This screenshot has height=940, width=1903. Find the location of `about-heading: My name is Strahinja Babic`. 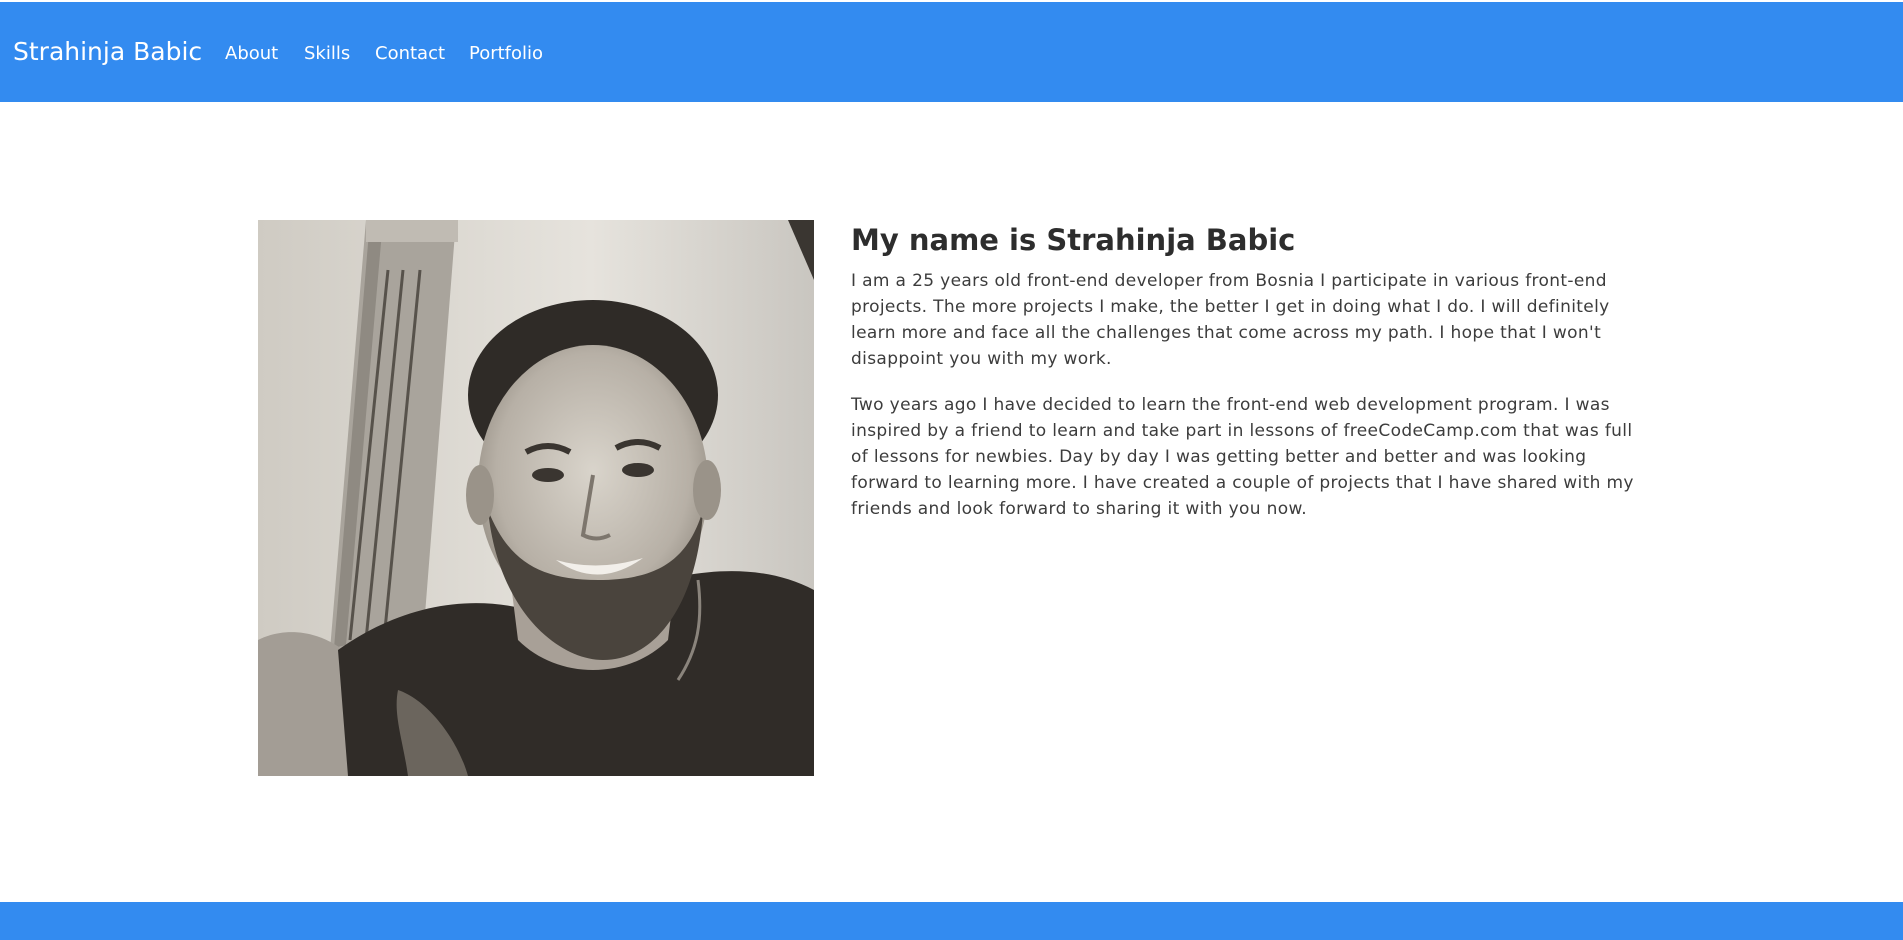

about-heading: My name is Strahinja Babic is located at coordinates (1073, 240).